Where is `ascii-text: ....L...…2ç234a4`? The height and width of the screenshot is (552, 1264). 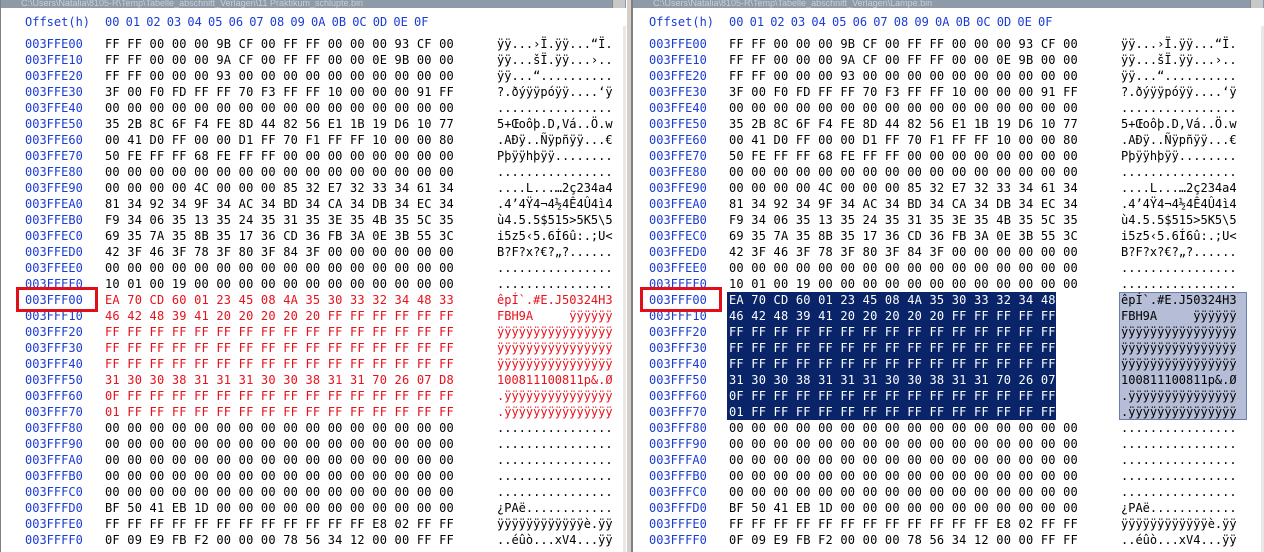 ascii-text: ....L...…2ç234a4 is located at coordinates (555, 188).